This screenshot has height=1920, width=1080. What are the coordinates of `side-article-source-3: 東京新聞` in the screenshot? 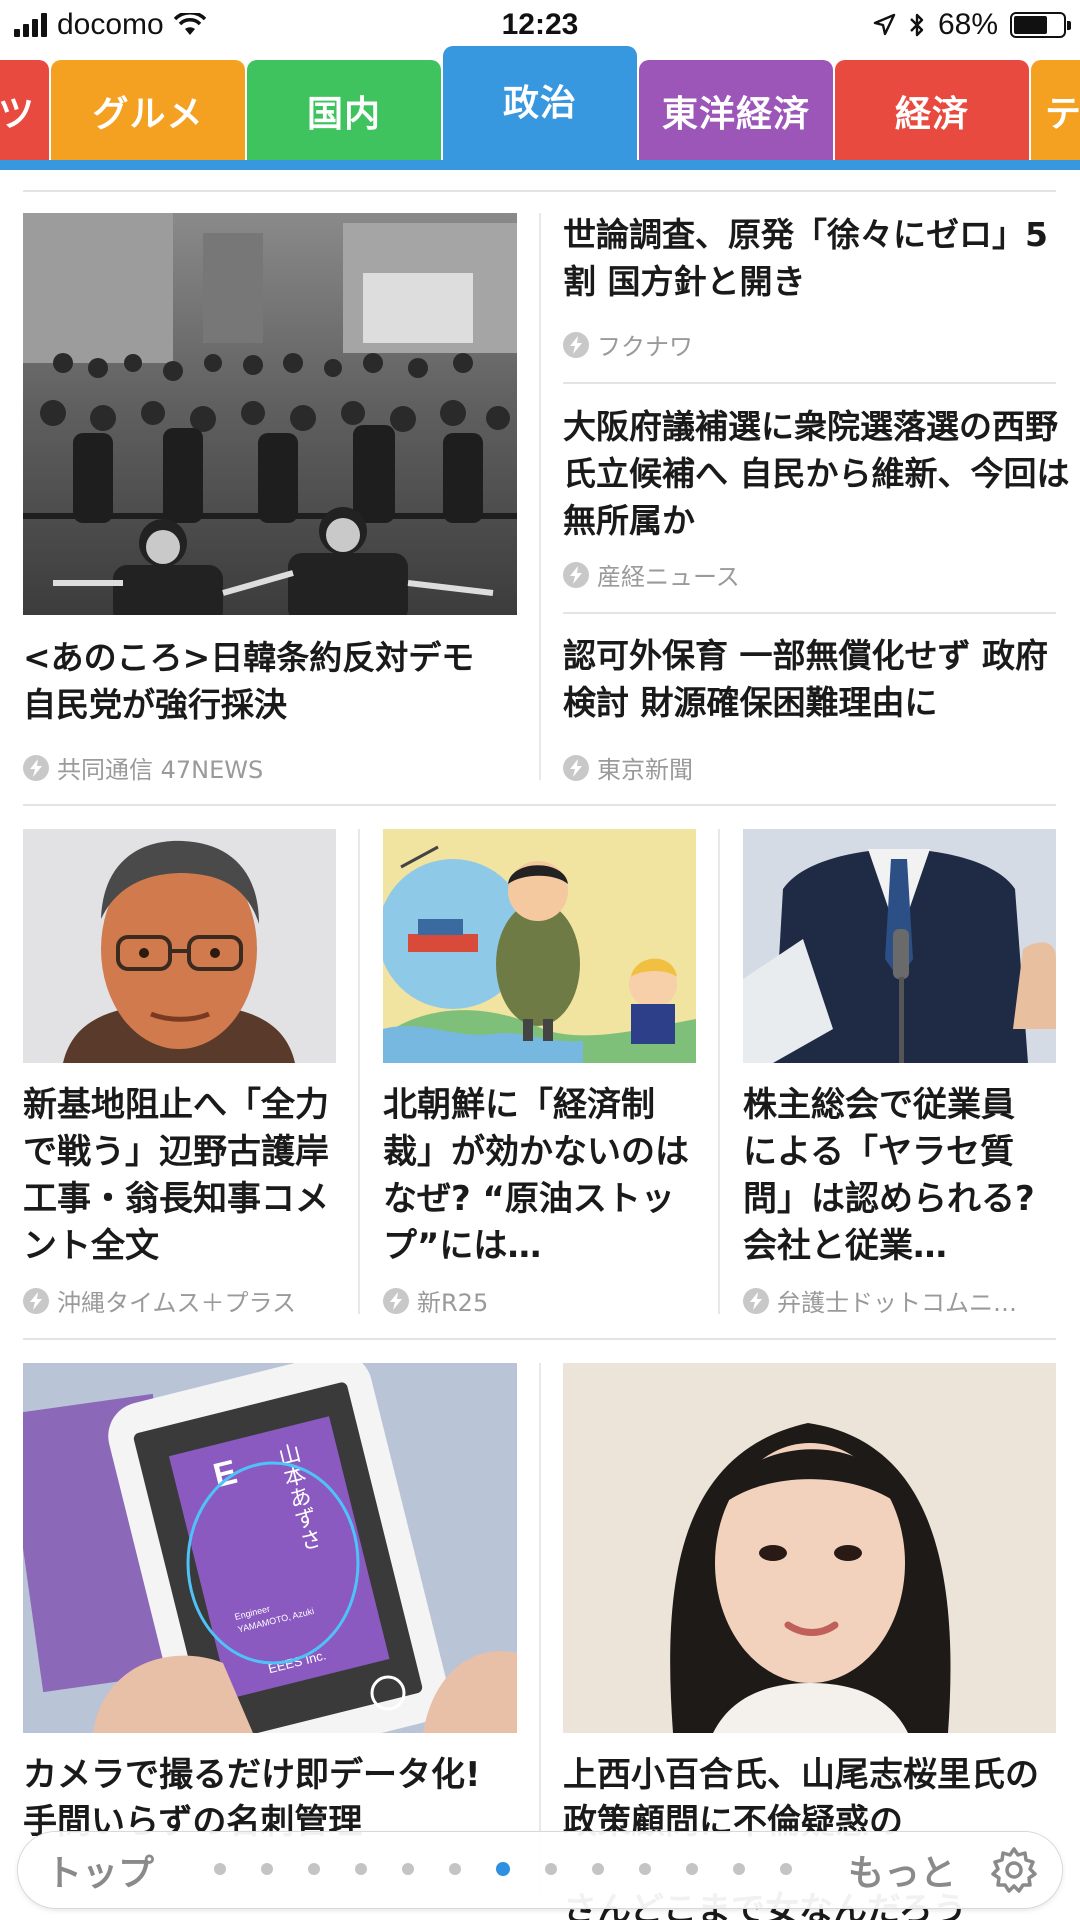 It's located at (809, 767).